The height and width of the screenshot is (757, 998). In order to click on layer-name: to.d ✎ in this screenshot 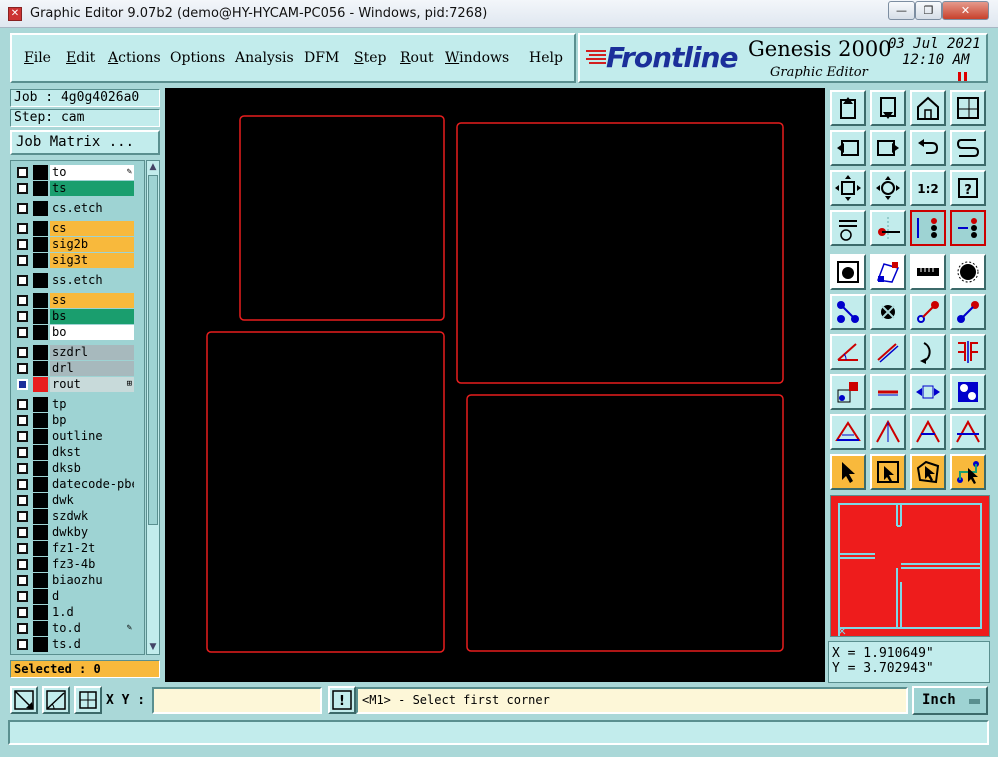, I will do `click(92, 628)`.